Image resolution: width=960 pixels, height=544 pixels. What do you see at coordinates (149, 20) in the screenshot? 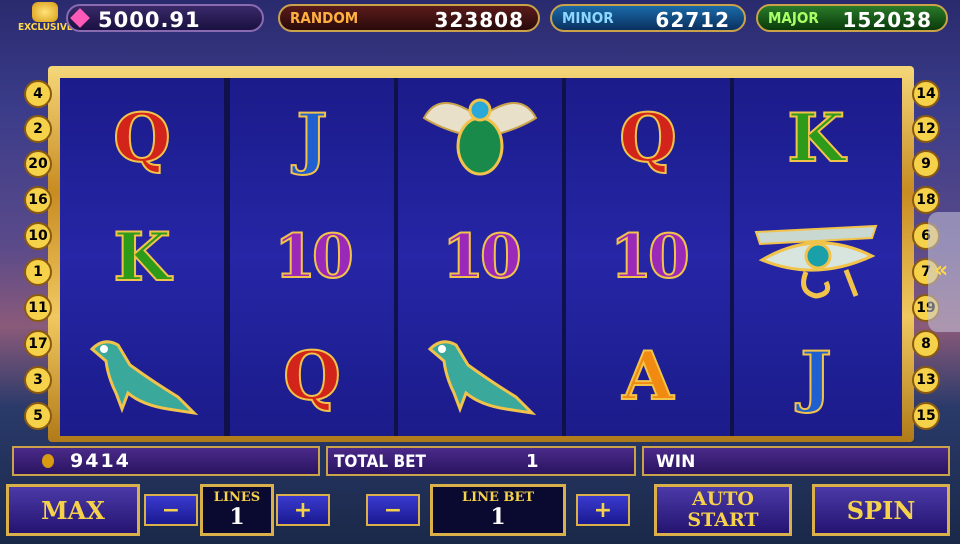
I see `balance-value: 5000.91` at bounding box center [149, 20].